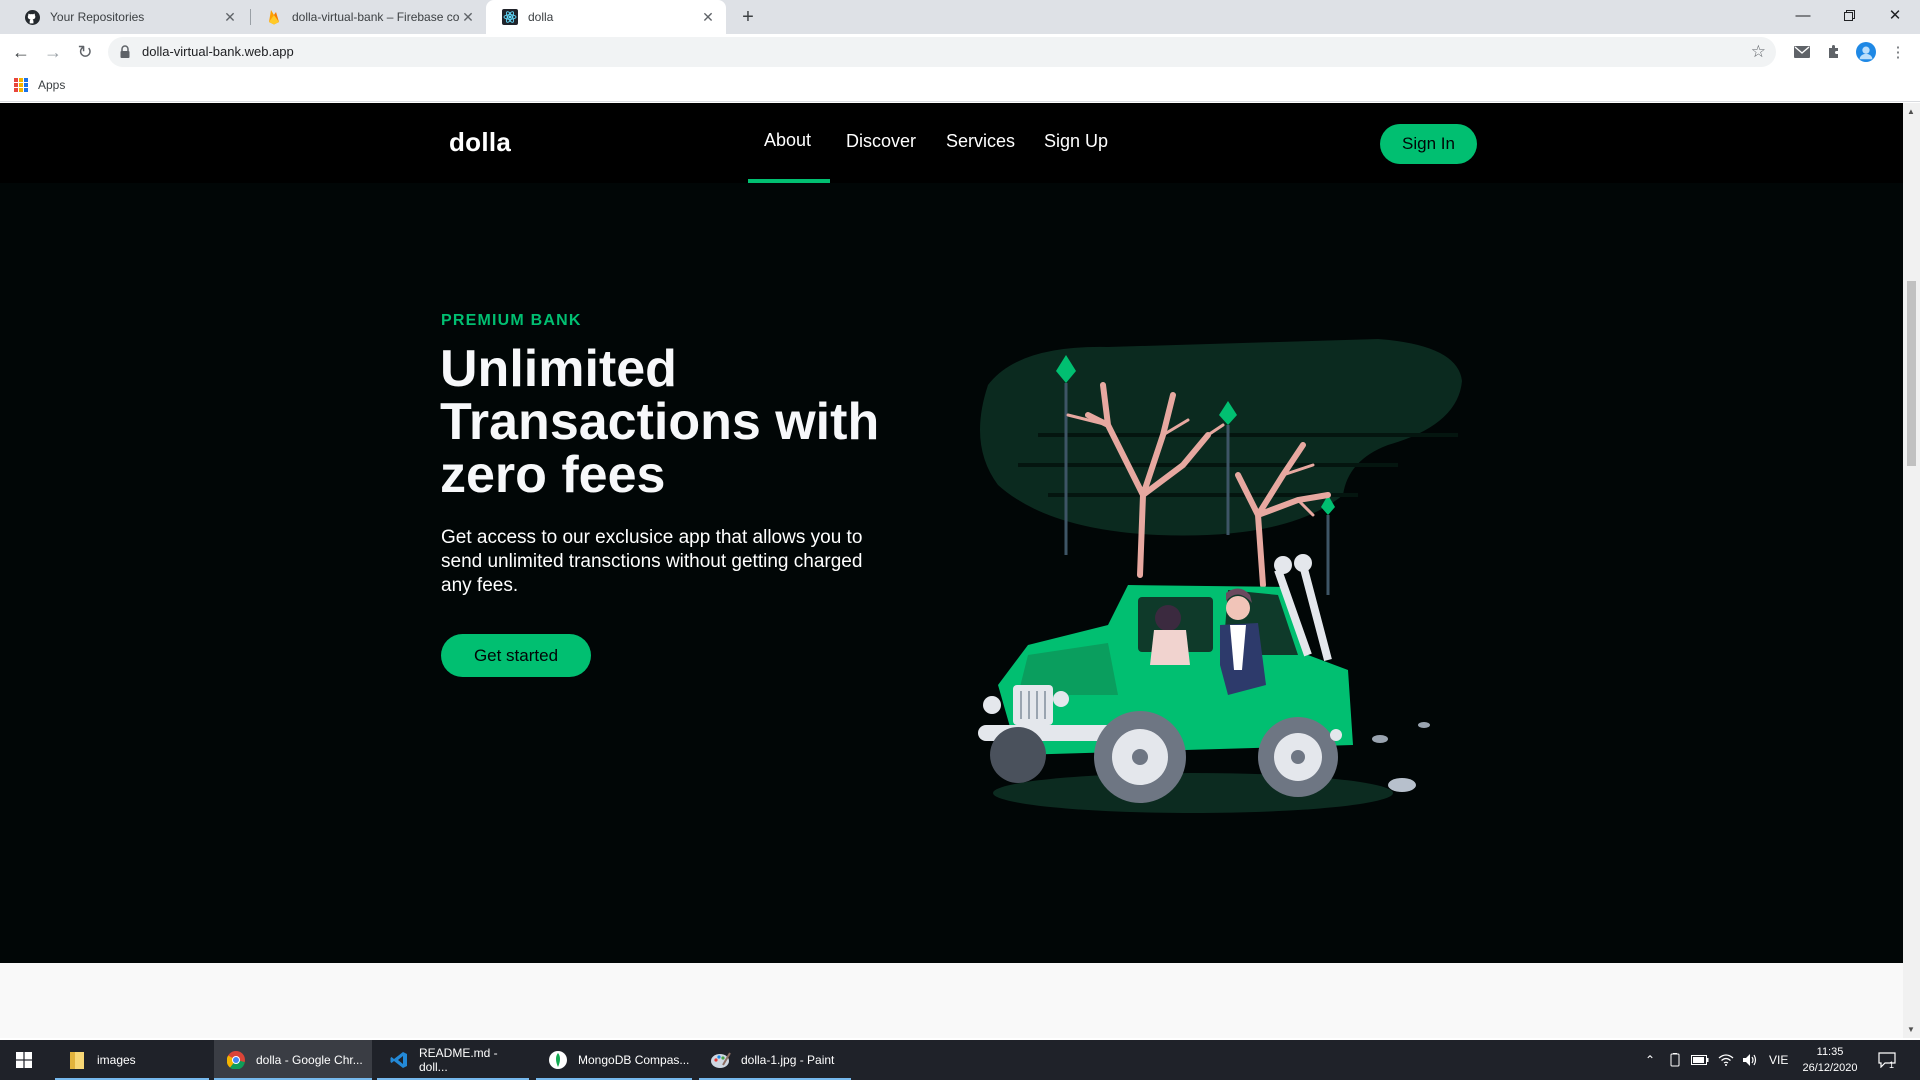 The height and width of the screenshot is (1080, 1920). I want to click on bookmark-star-icon: ☆, so click(1758, 52).